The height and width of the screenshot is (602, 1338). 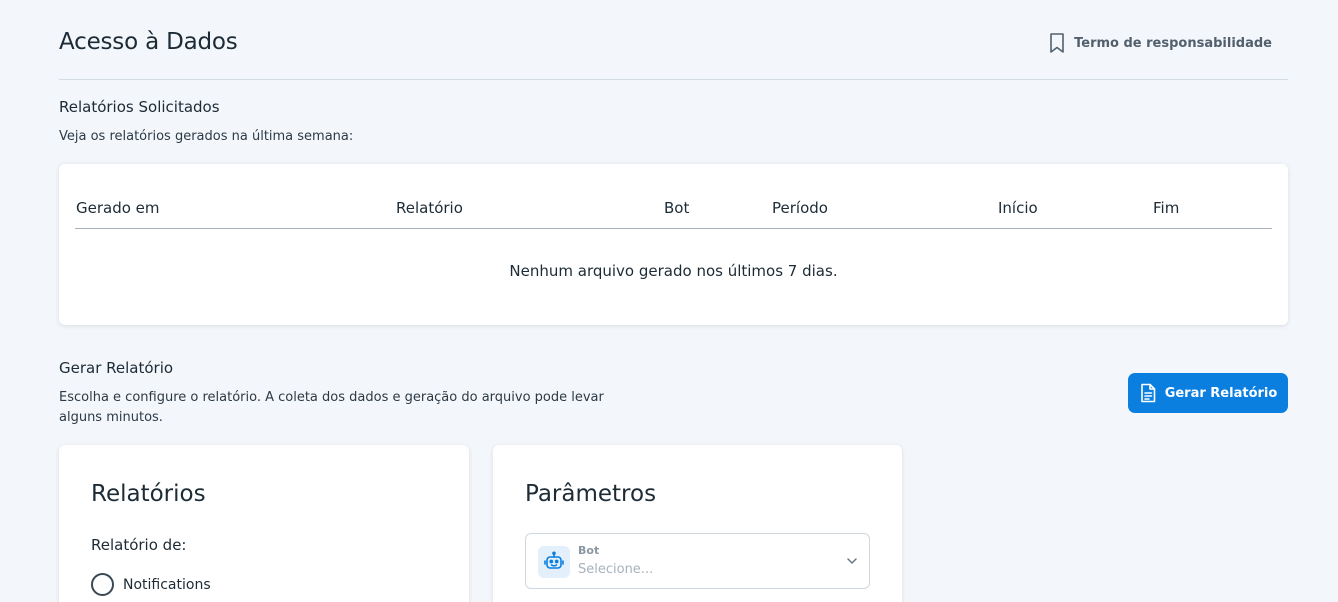 I want to click on page-title: Acesso à Dados, so click(x=148, y=42).